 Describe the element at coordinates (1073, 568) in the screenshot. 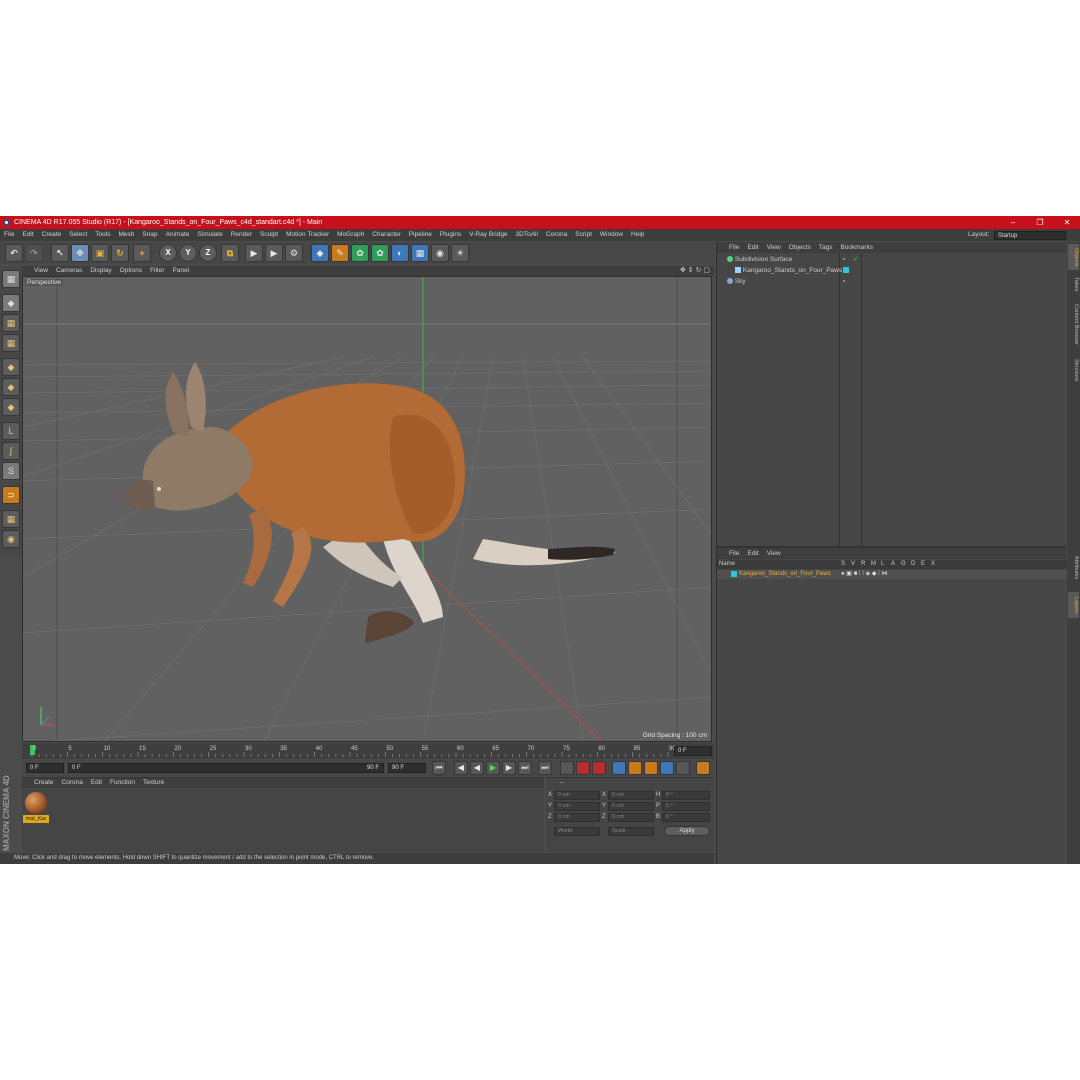

I see `tab-attributes: Attributes` at that location.